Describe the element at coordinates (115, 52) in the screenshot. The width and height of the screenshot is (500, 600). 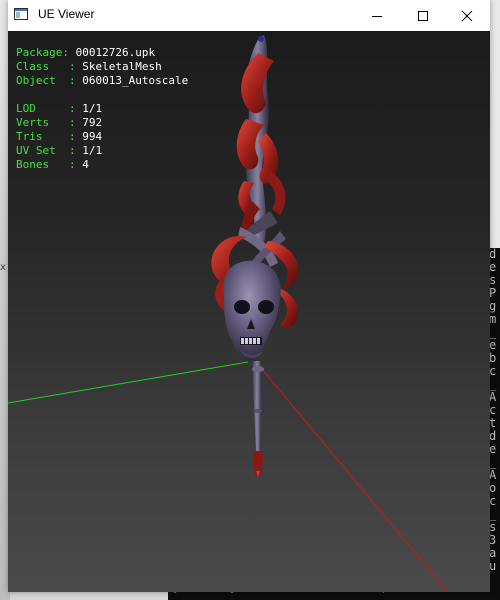
I see `package-value: 00012726.upk` at that location.